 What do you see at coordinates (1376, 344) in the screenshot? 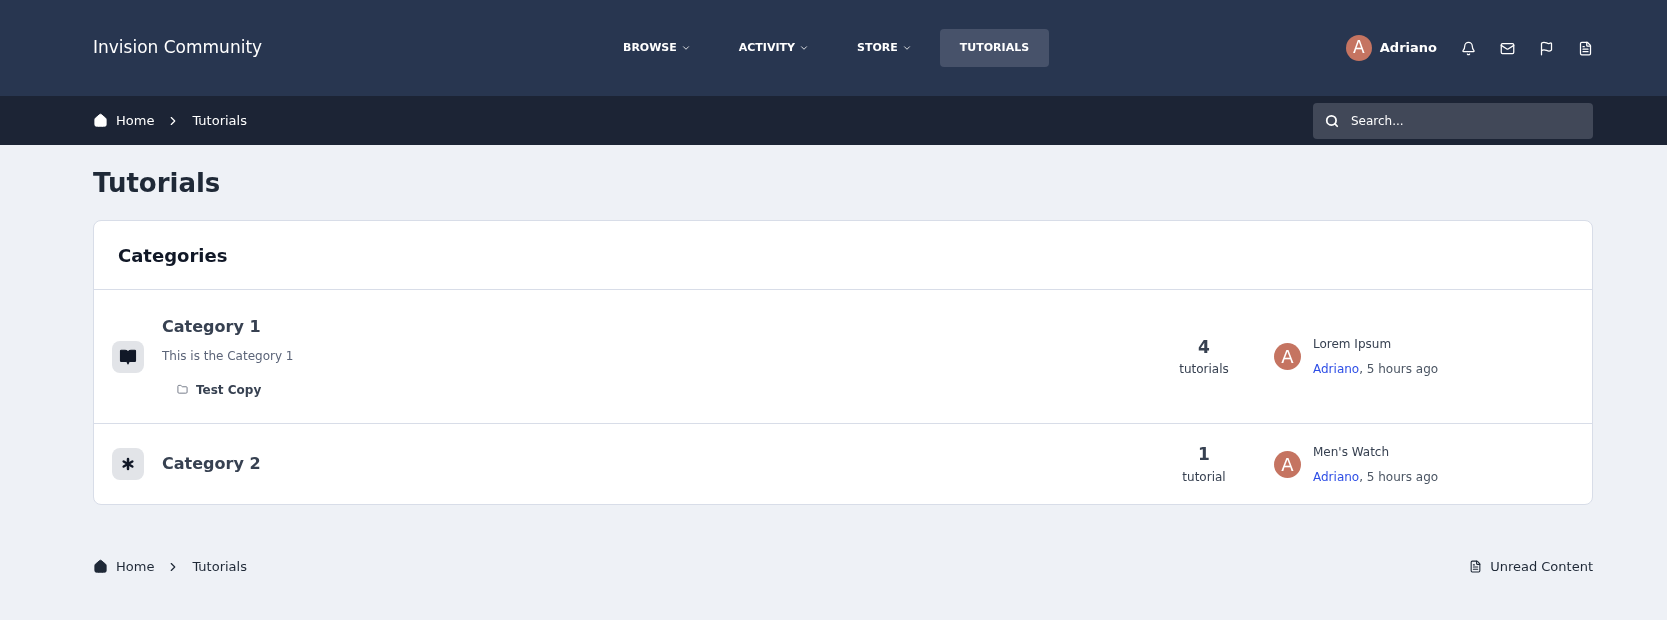
I see `last-item-title: Lorem Ipsum` at bounding box center [1376, 344].